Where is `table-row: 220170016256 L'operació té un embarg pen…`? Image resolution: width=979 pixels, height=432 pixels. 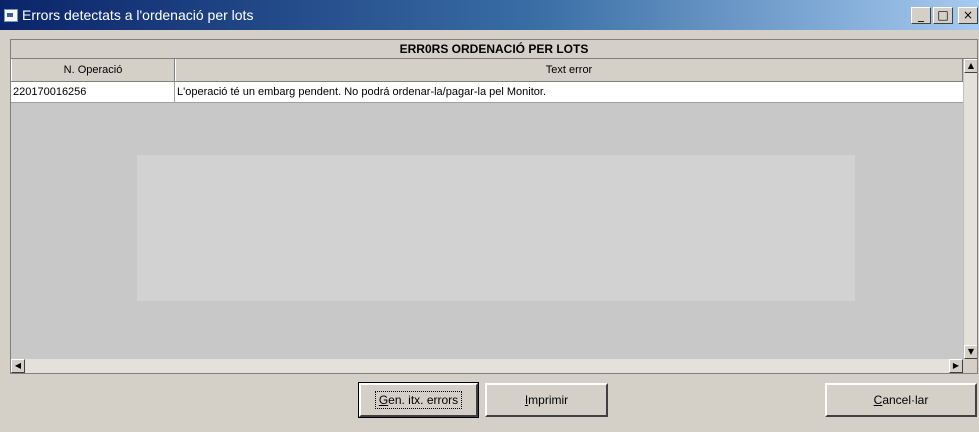
table-row: 220170016256 L'operació té un embarg pen… is located at coordinates (487, 92).